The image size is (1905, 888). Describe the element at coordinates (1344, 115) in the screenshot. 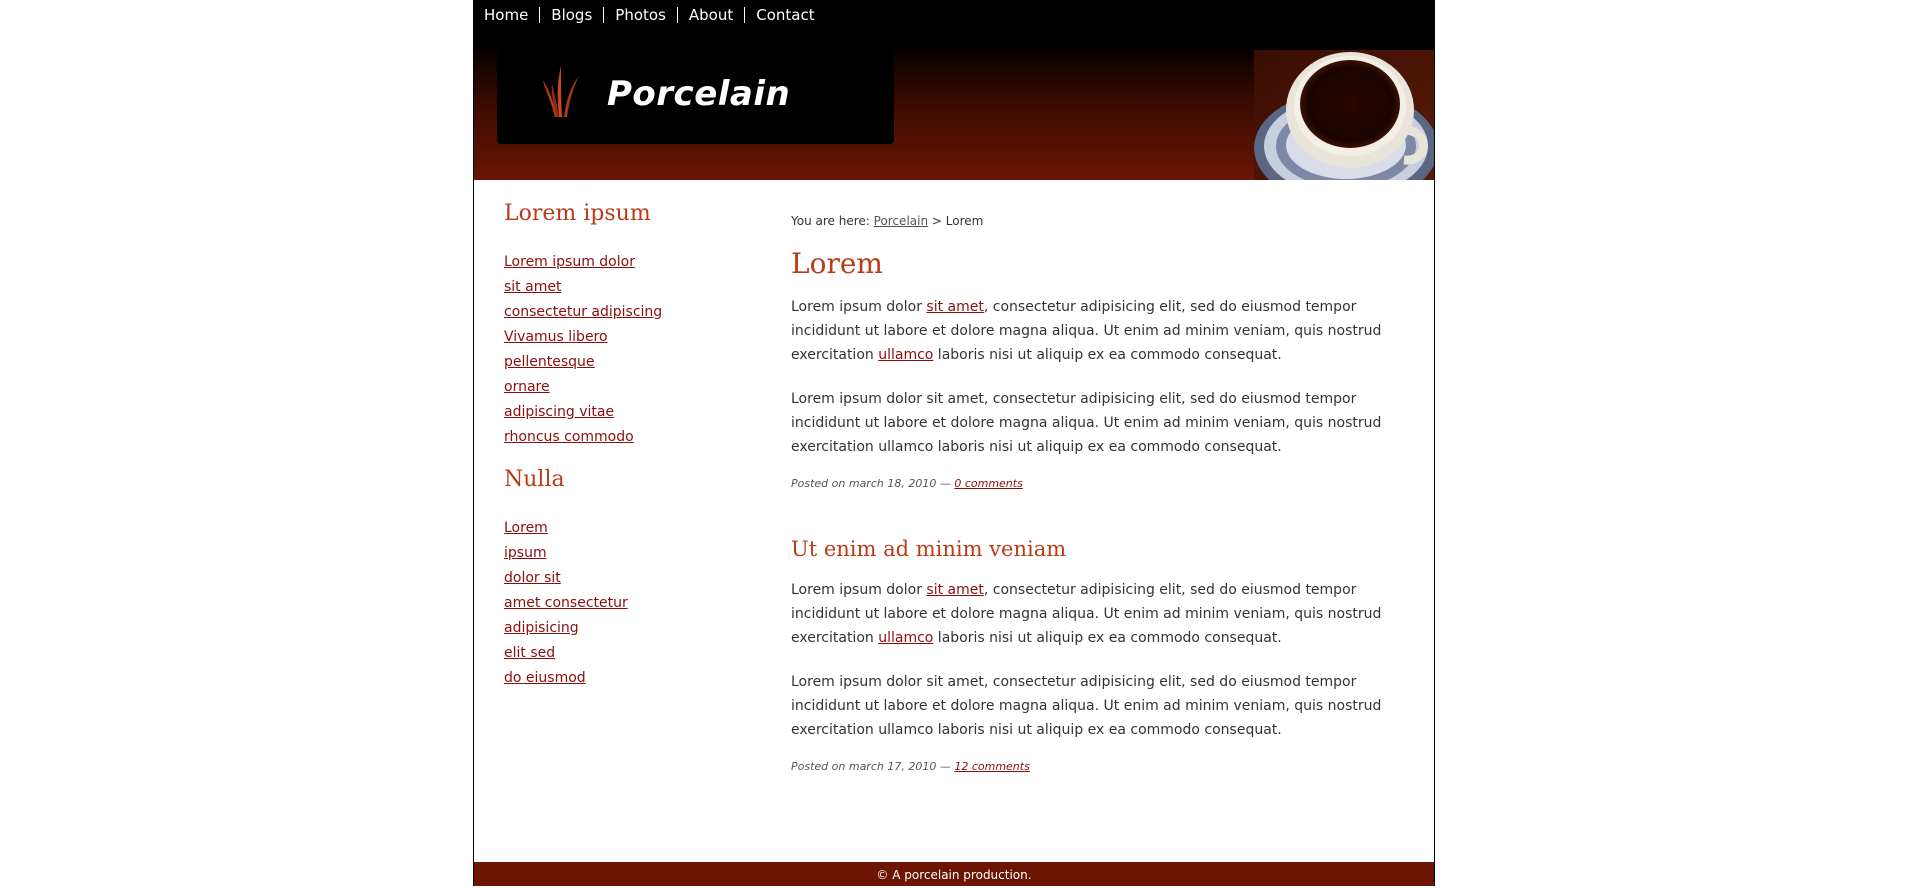

I see `coffee-cup-image` at that location.